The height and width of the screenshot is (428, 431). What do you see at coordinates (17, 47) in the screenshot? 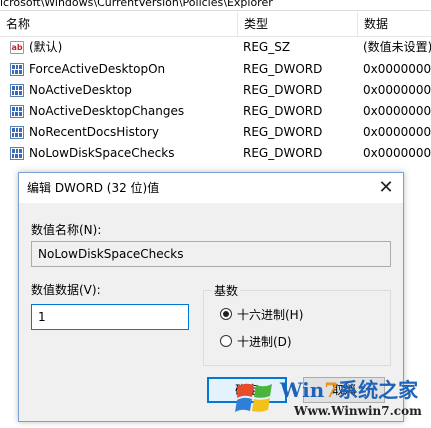
I see `reg-sz-icon: ab` at bounding box center [17, 47].